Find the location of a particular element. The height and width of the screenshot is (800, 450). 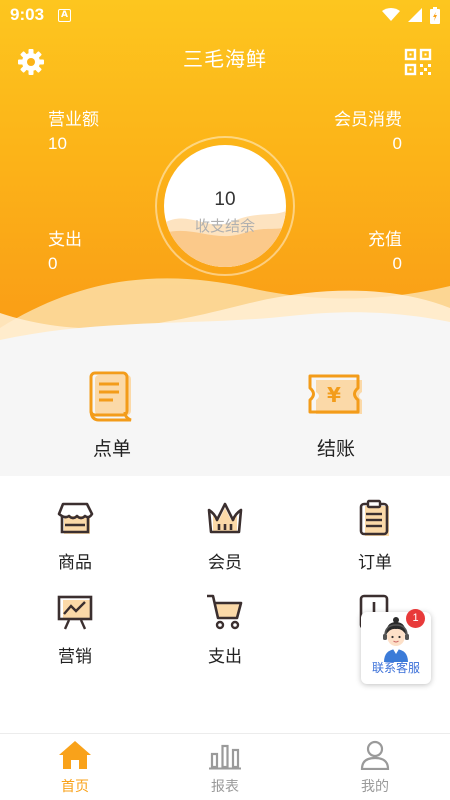

bar-chart-icon is located at coordinates (225, 757).